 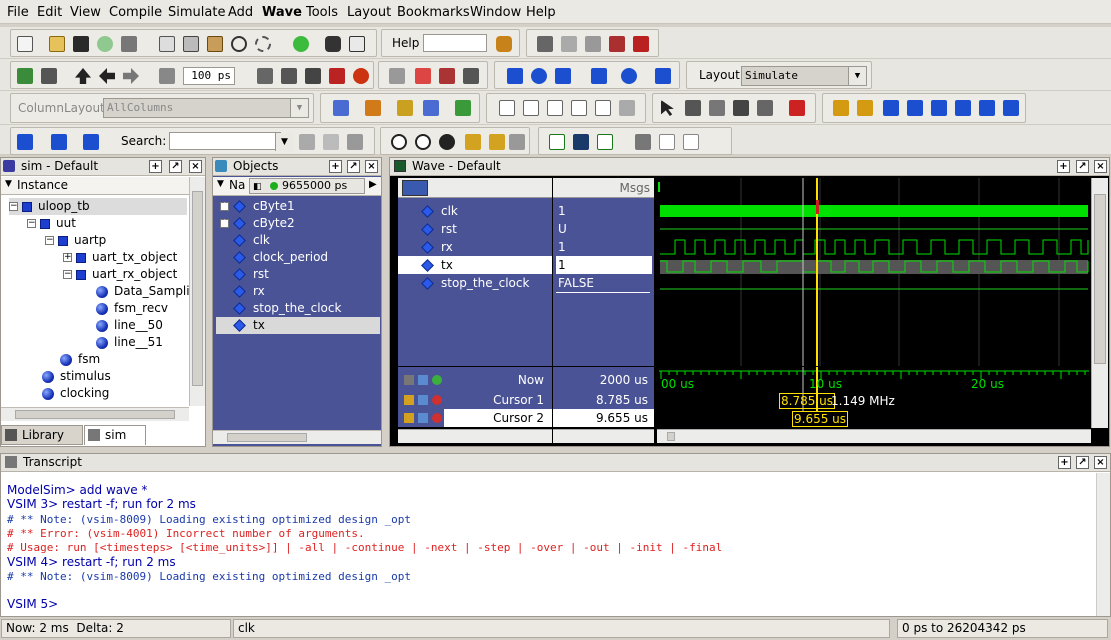 What do you see at coordinates (475, 283) in the screenshot?
I see `wave-signal-row: stop_the_clock` at bounding box center [475, 283].